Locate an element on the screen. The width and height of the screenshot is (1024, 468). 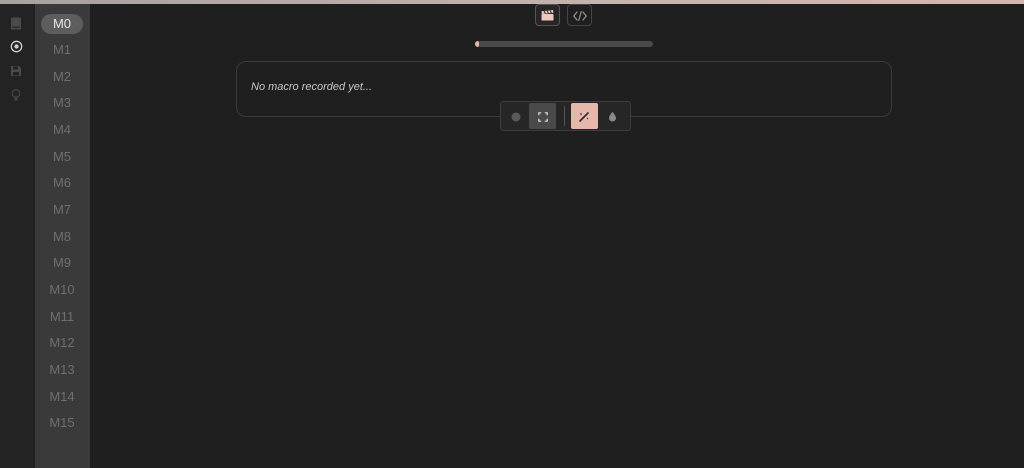
fullscreen-button is located at coordinates (542, 116).